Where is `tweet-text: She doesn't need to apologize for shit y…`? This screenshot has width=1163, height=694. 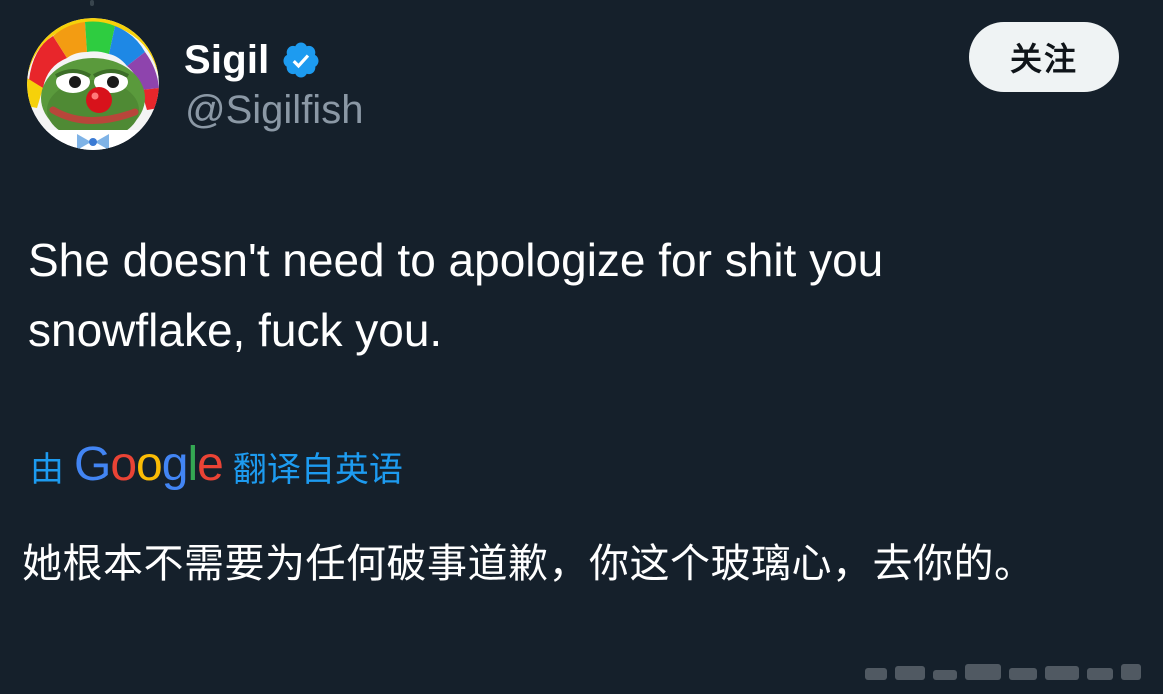
tweet-text: She doesn't need to apologize for shit y… is located at coordinates (456, 295).